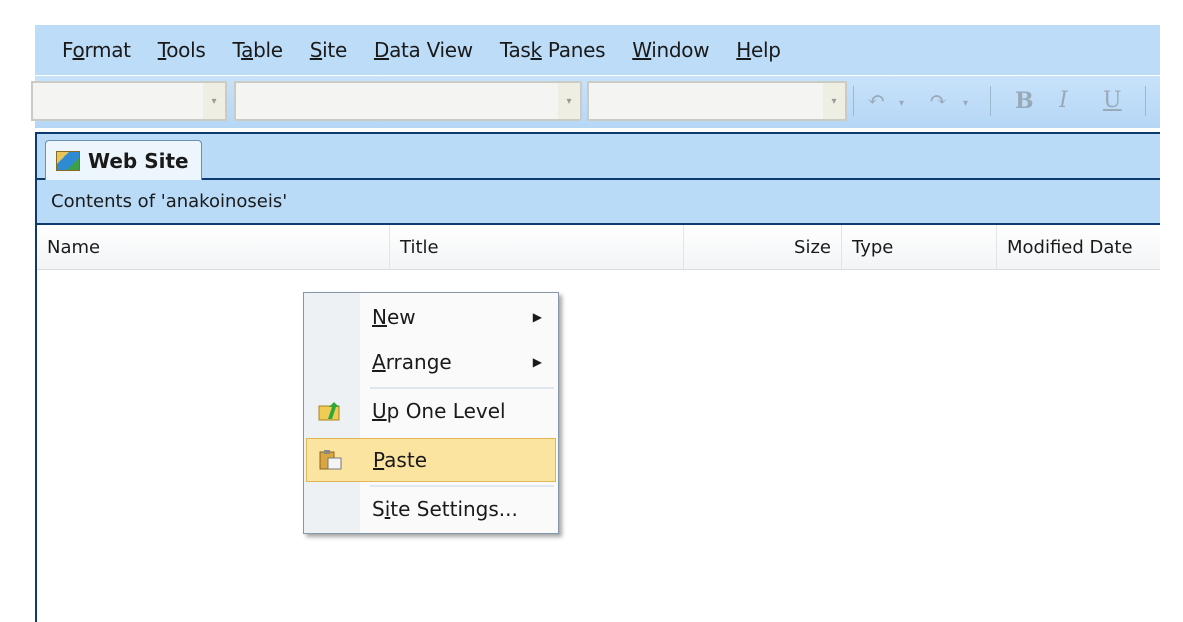 Image resolution: width=1183 pixels, height=622 pixels. Describe the element at coordinates (329, 411) in the screenshot. I see `up-folder-icon` at that location.